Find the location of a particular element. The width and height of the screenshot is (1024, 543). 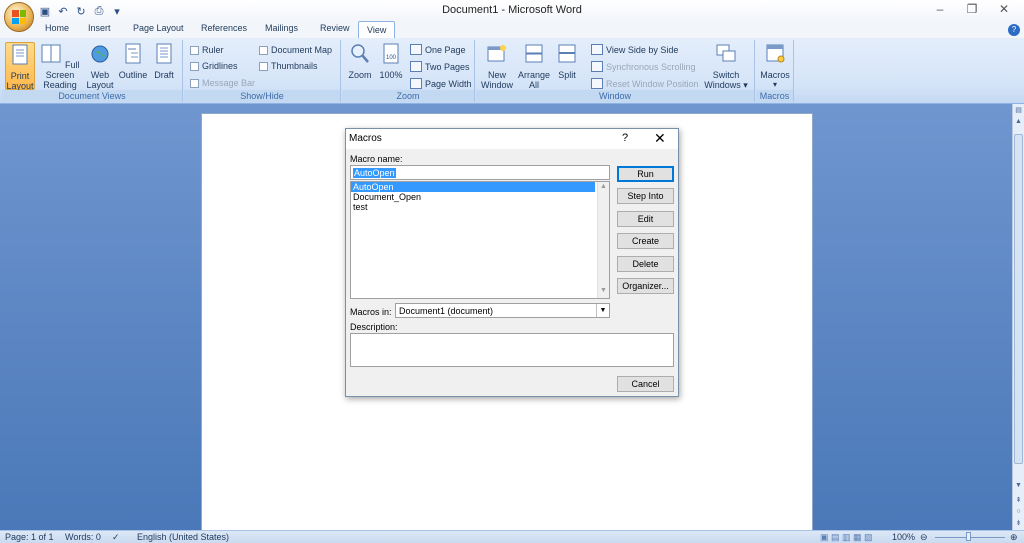

draft-label: Draft is located at coordinates (164, 75).